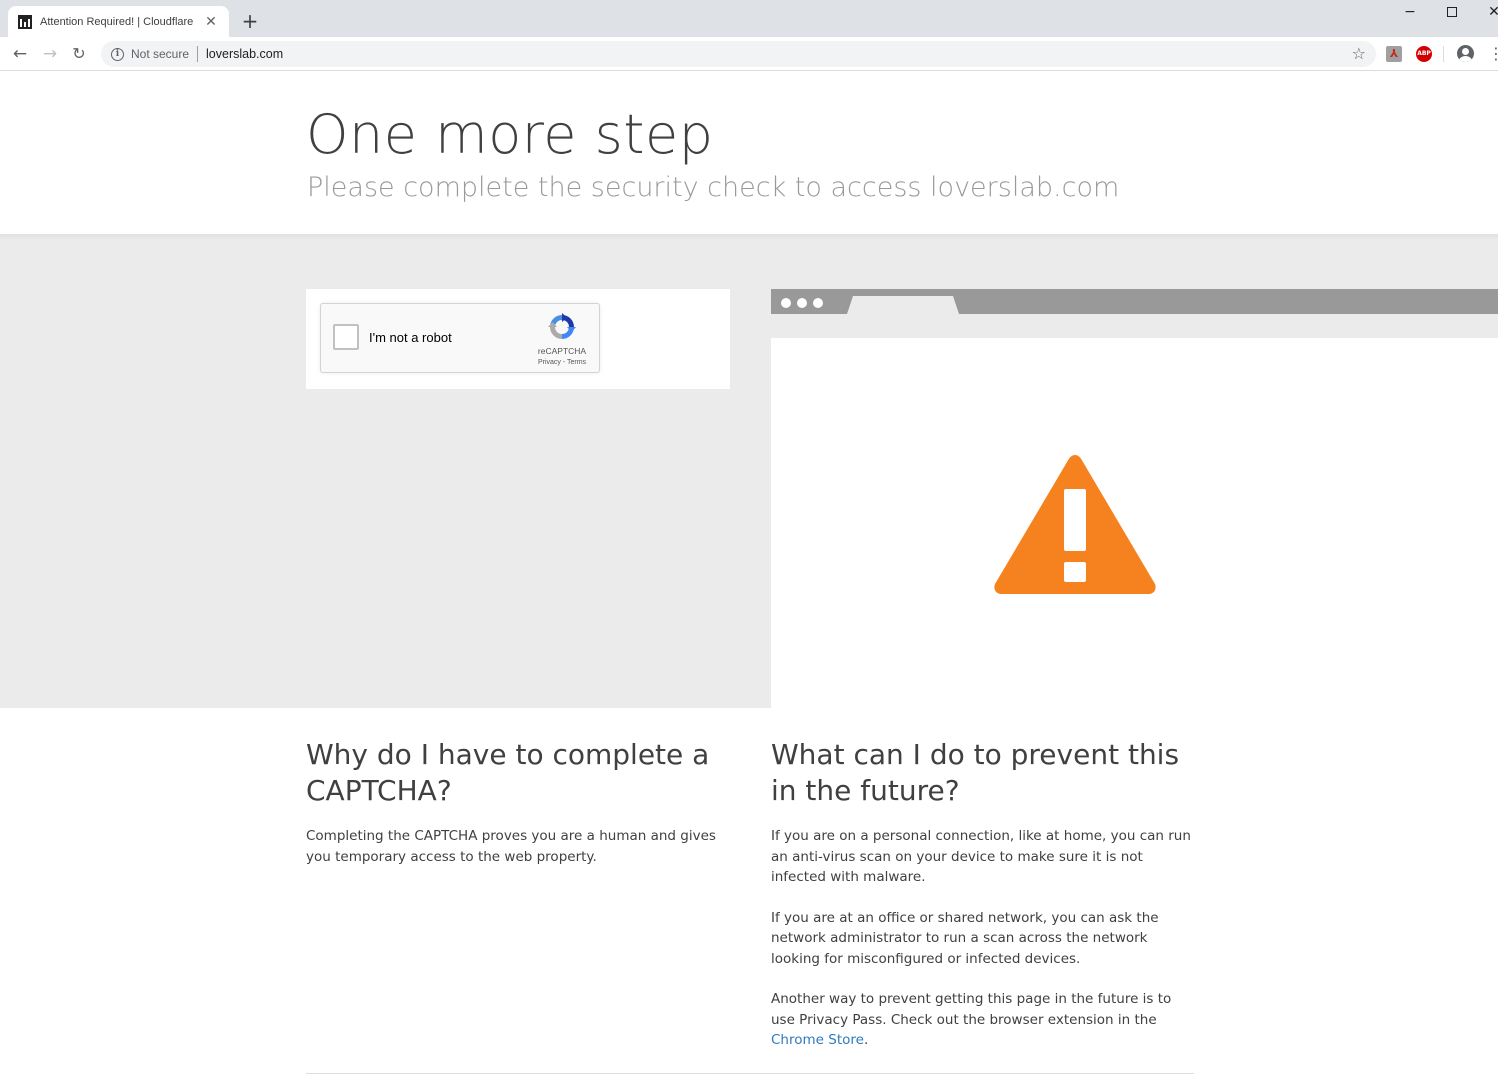 This screenshot has height=1080, width=1498. Describe the element at coordinates (198, 54) in the screenshot. I see `omnibox-divider` at that location.